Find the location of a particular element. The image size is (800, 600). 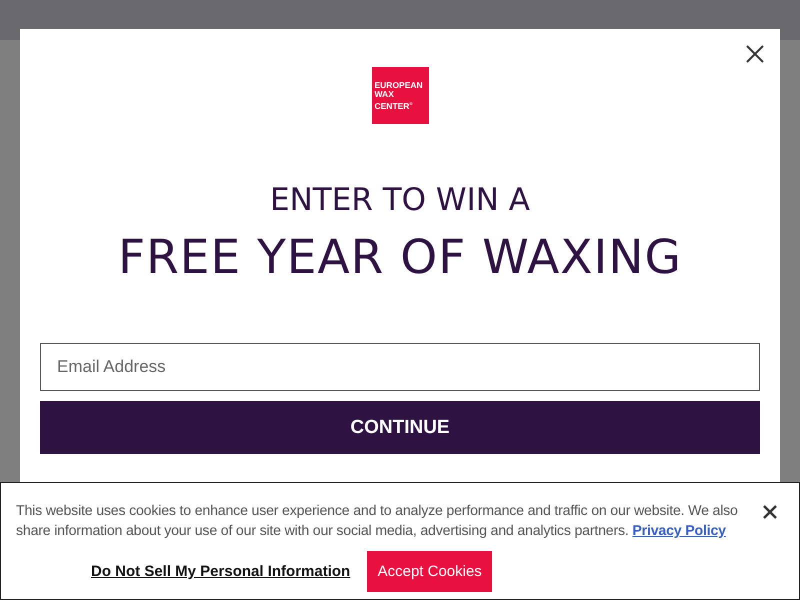

subheadline: FREE YEAR OF WAXING is located at coordinates (400, 257).